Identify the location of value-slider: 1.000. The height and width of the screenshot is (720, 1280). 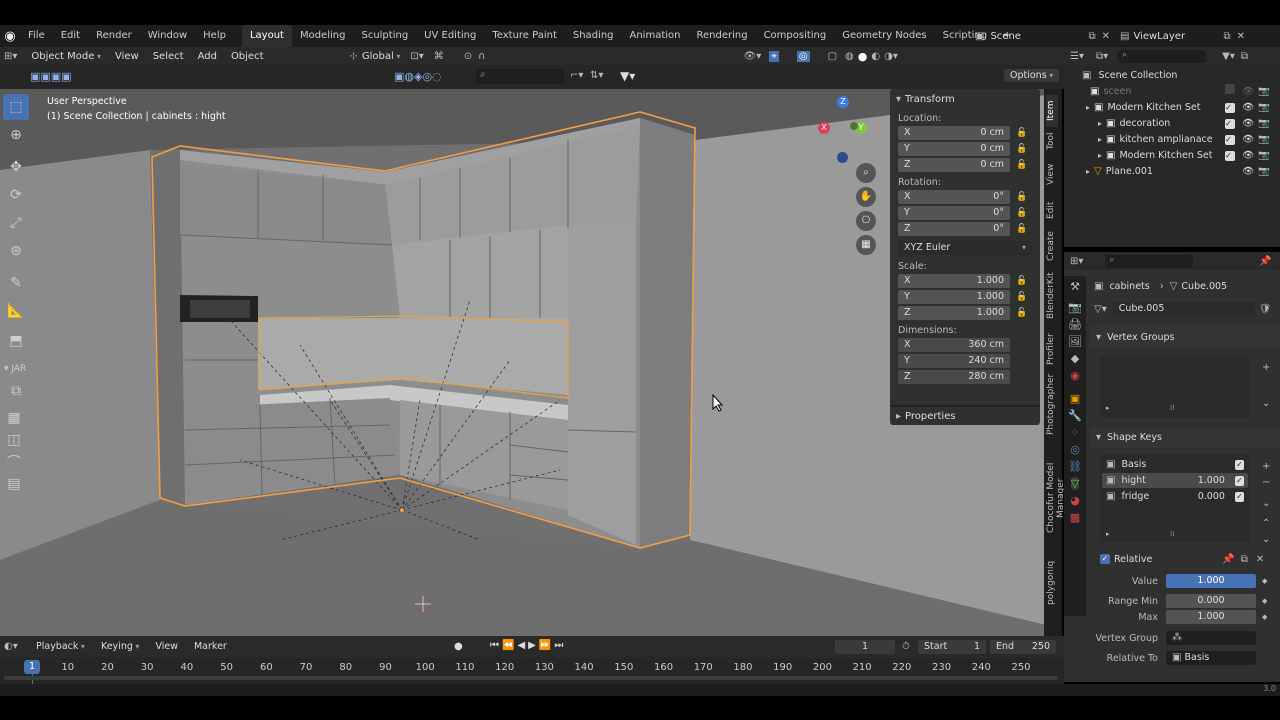
(1211, 581).